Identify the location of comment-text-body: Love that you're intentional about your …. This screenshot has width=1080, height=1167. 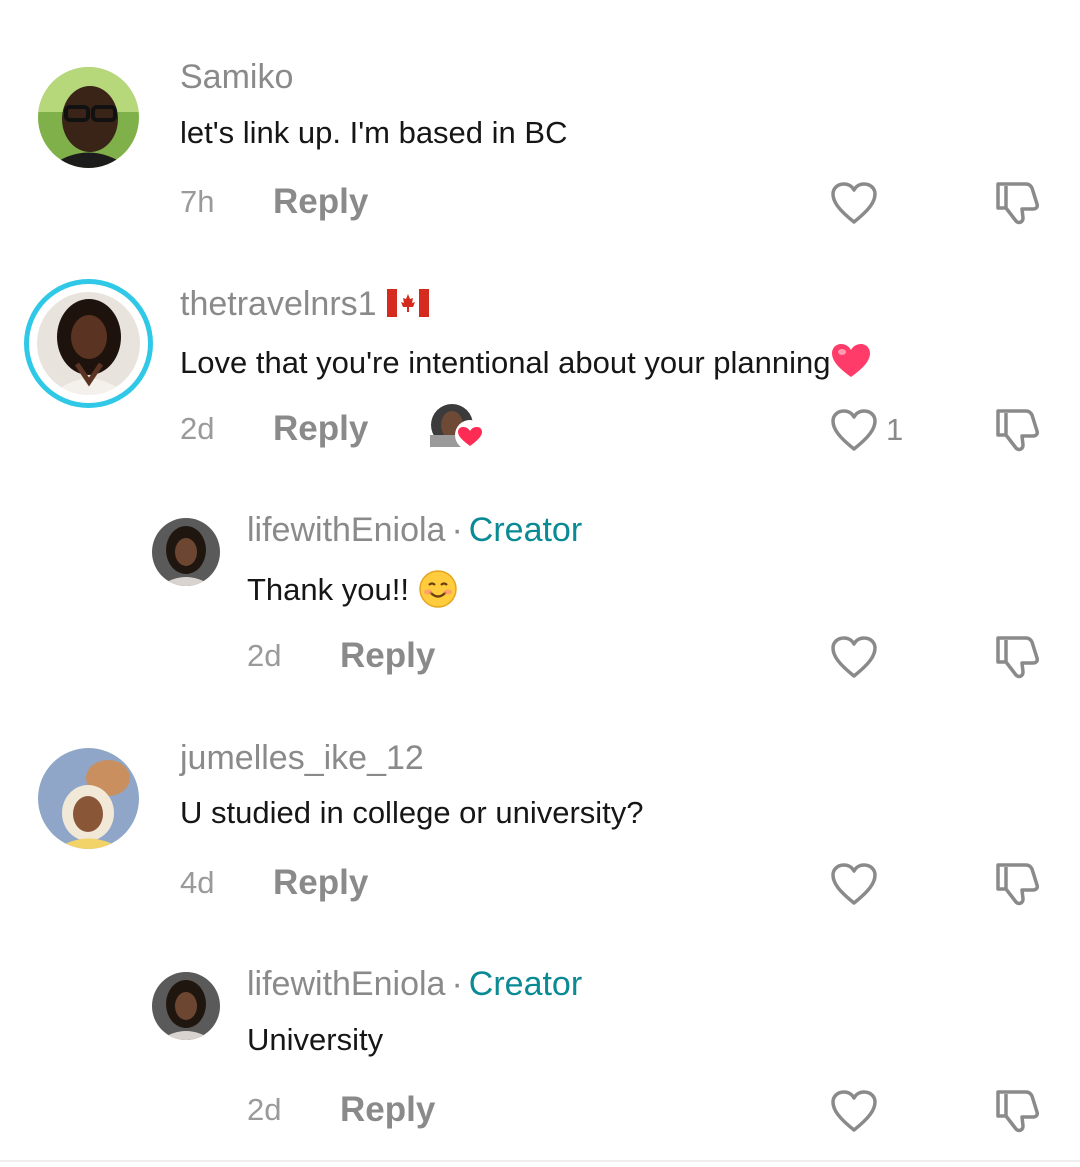
(505, 362).